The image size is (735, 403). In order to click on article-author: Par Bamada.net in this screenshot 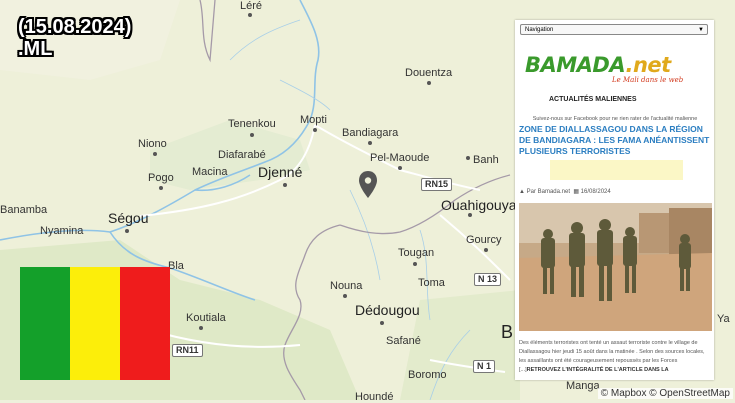, I will do `click(548, 192)`.